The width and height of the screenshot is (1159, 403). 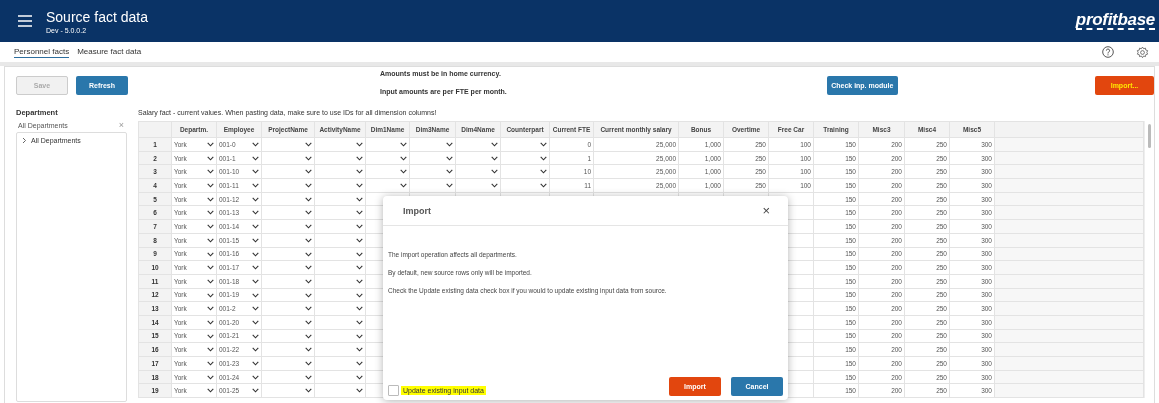 What do you see at coordinates (24, 140) in the screenshot?
I see `chevron-right-icon` at bounding box center [24, 140].